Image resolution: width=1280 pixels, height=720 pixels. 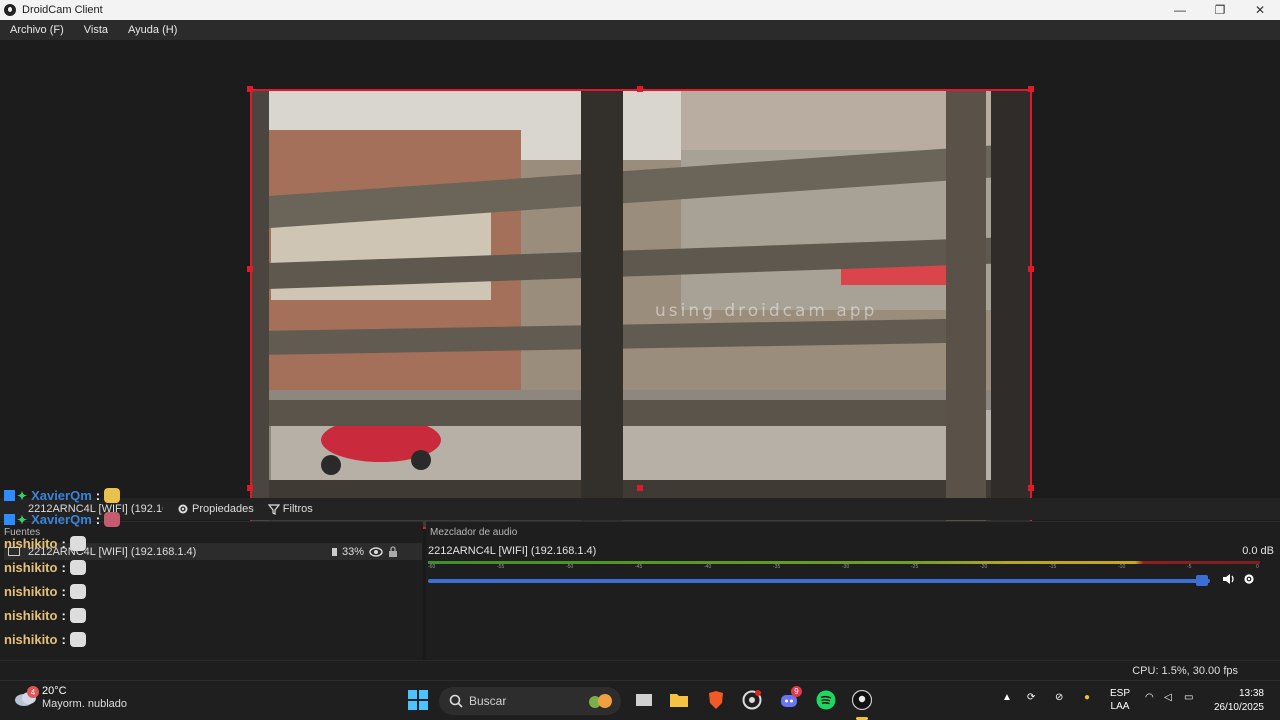 What do you see at coordinates (474, 532) in the screenshot?
I see `mixer-title: Mezclador de audio` at bounding box center [474, 532].